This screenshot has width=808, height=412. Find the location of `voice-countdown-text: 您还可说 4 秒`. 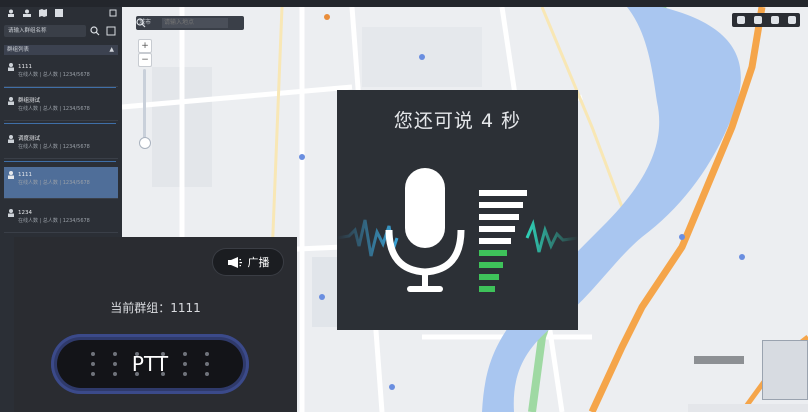

voice-countdown-text: 您还可说 4 秒 is located at coordinates (457, 121).